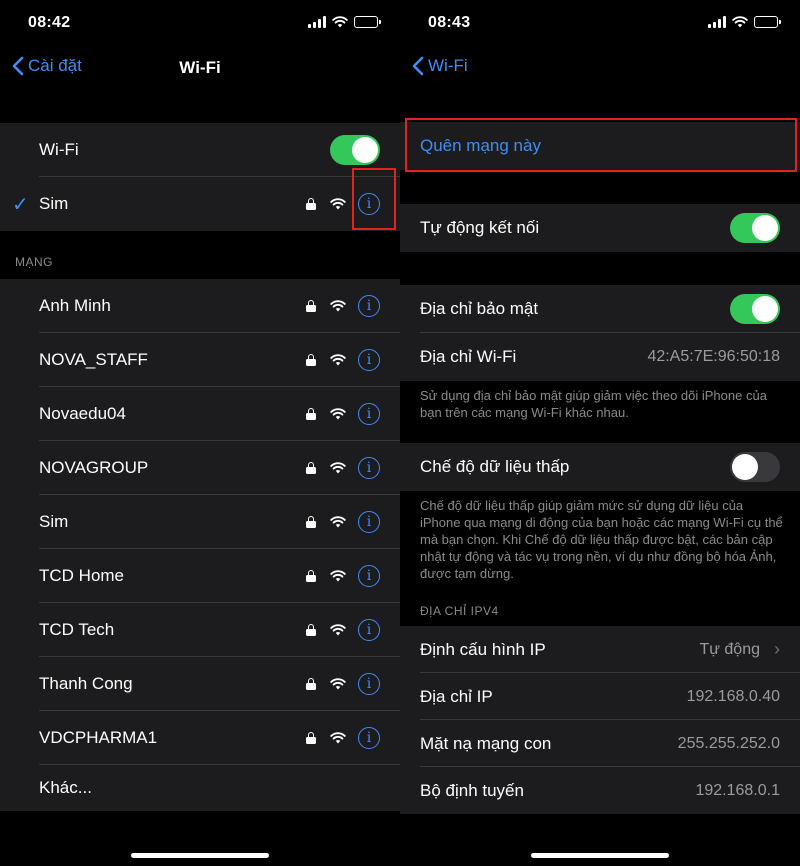 This screenshot has width=800, height=866. What do you see at coordinates (600, 743) in the screenshot?
I see `subnet-mask-row: Mặt nạ mạng con 255.255.252.0` at bounding box center [600, 743].